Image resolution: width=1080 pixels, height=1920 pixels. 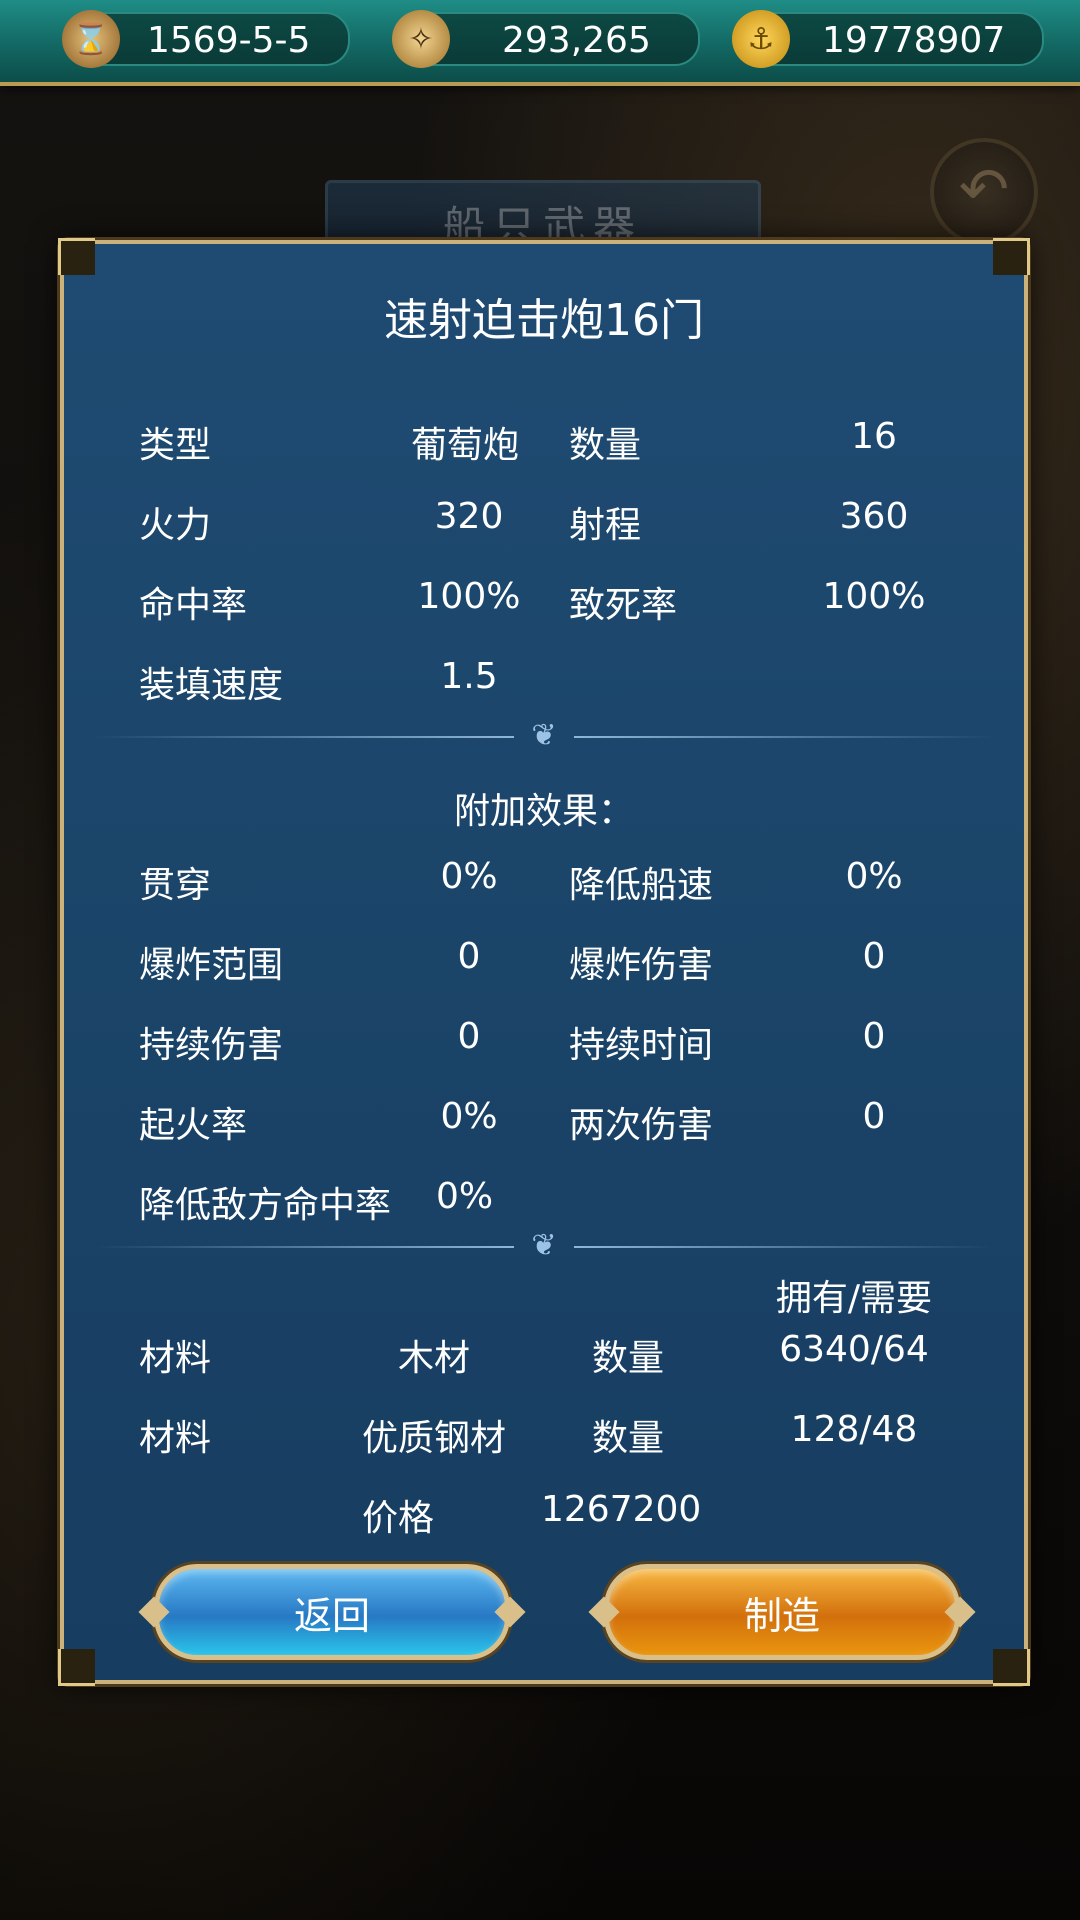 I want to click on material-name: 木材, so click(x=433, y=1358).